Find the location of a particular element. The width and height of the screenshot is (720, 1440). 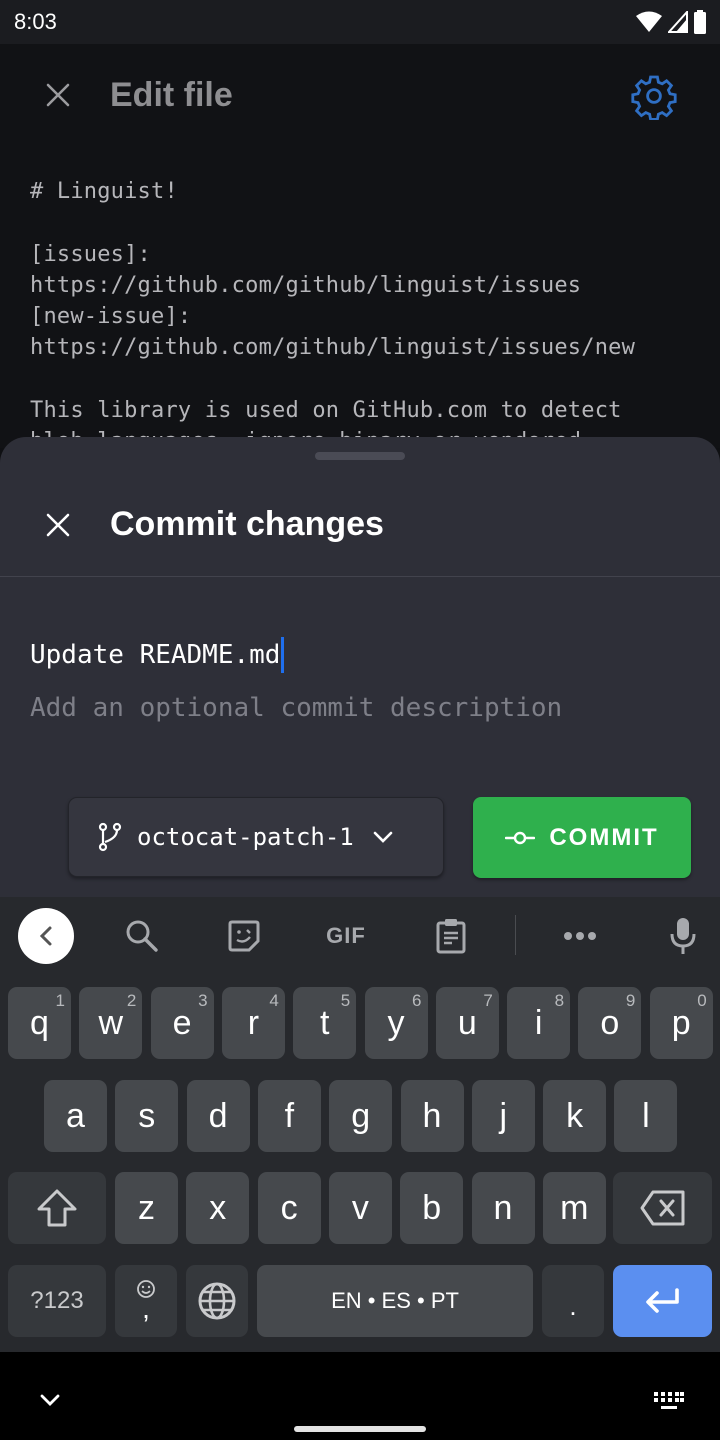

key-o: 9o is located at coordinates (610, 1023).